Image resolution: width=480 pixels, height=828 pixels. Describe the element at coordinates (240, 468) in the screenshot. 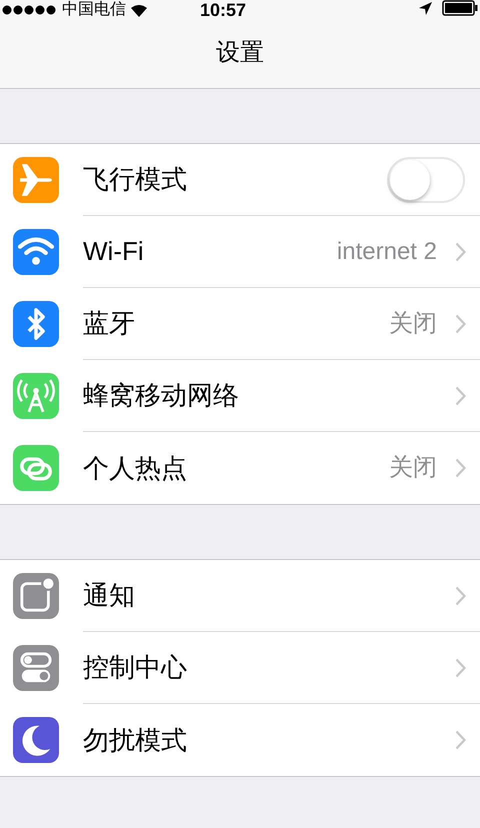

I see `settings-row: 个人热点 关闭` at that location.